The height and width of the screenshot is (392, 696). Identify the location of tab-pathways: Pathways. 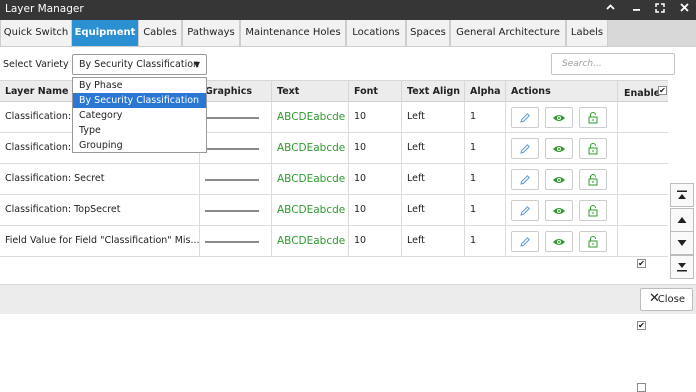
(211, 33).